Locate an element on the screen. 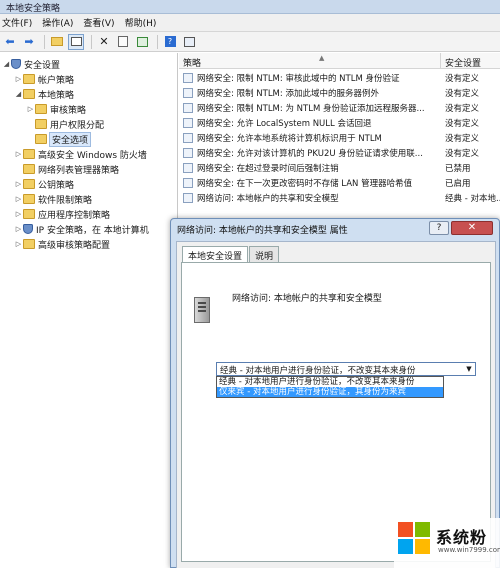 This screenshot has height=568, width=500. policy-name: 网络安全: 允许 LocalSystem NULL 会话回退 is located at coordinates (284, 124).